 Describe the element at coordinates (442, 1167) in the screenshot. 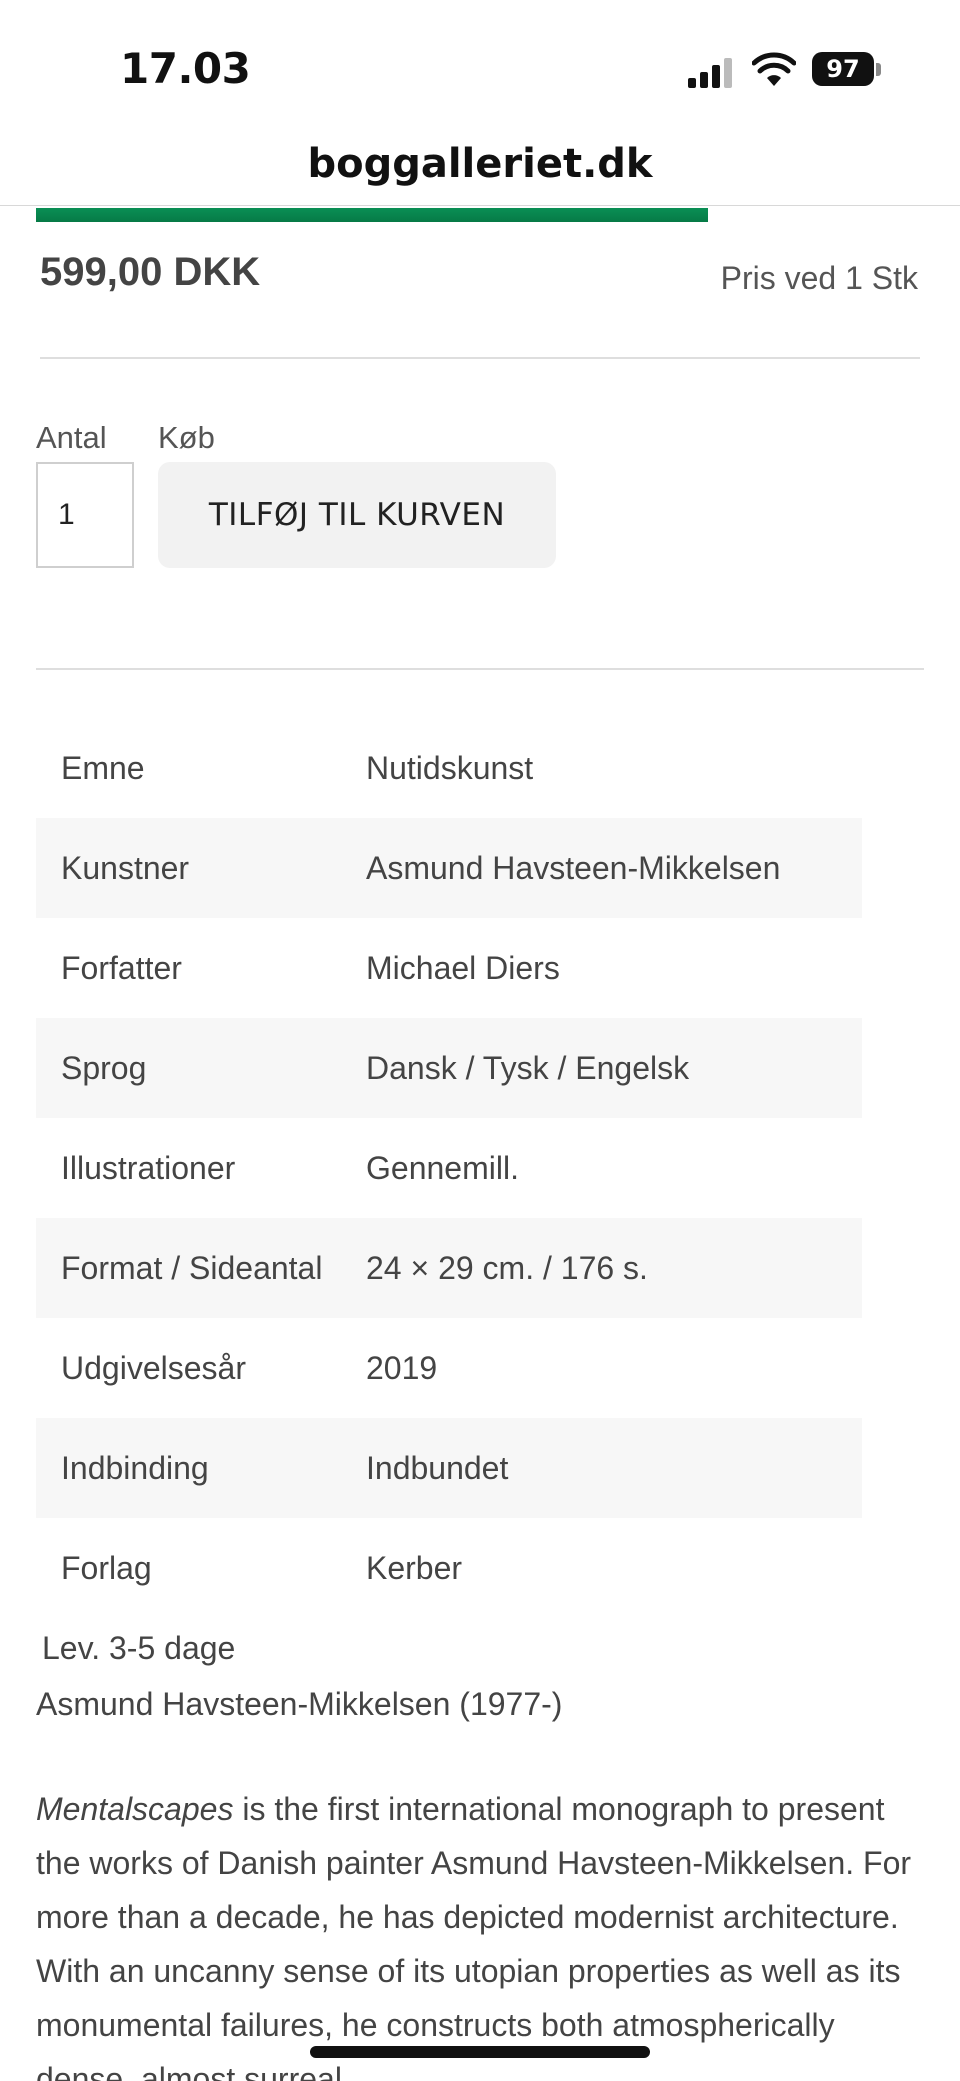

I see `spec-value: Gennemill.` at that location.